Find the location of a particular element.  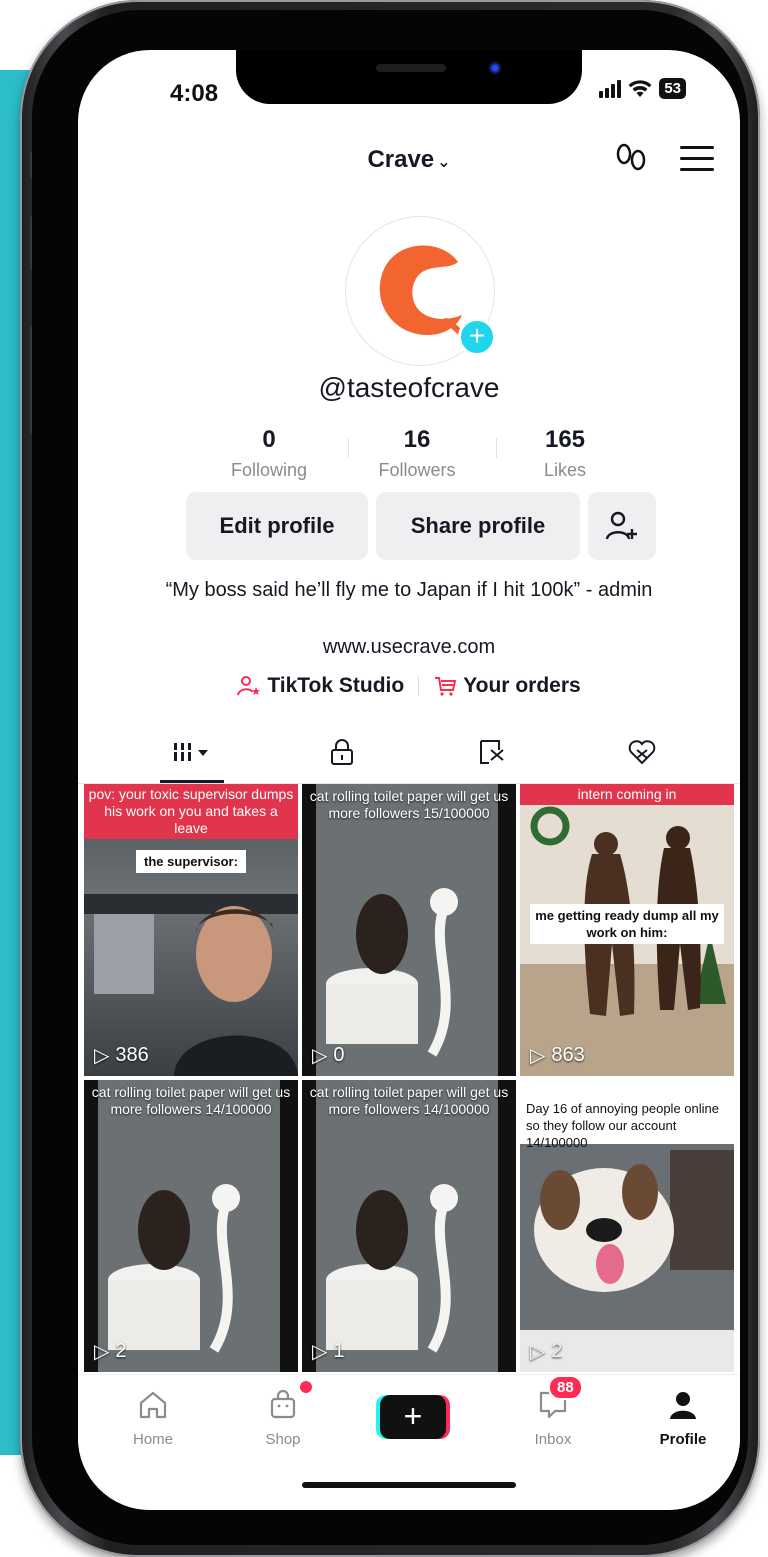

nav-label: Profile is located at coordinates (683, 1439).